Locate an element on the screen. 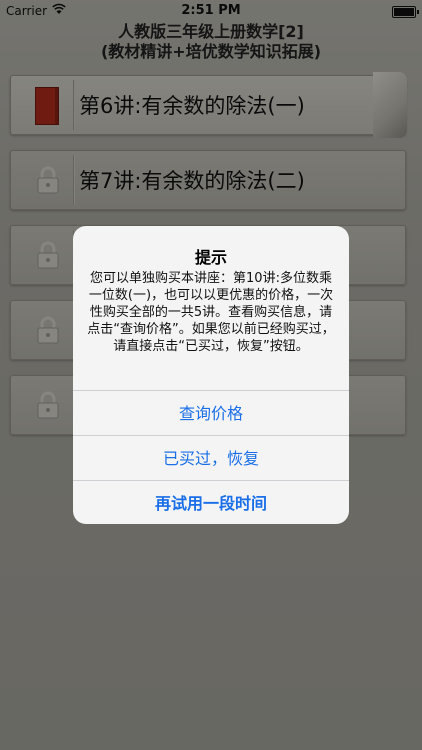  check-price-button: 查询价格 is located at coordinates (211, 413).